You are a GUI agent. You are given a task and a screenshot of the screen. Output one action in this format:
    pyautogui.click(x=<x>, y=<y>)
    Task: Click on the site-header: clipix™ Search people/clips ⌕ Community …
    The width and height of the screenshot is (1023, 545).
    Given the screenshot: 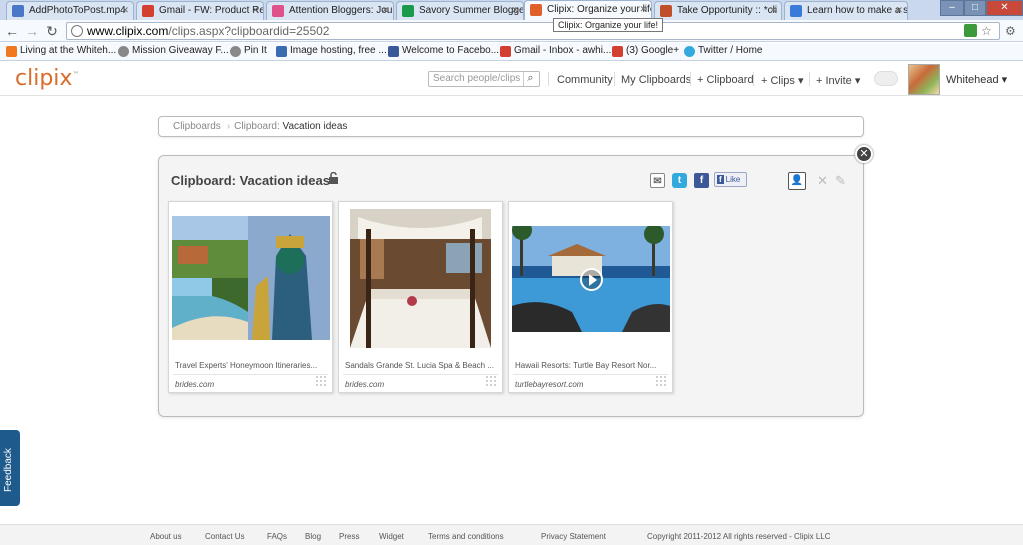 What is the action you would take?
    pyautogui.click(x=511, y=79)
    